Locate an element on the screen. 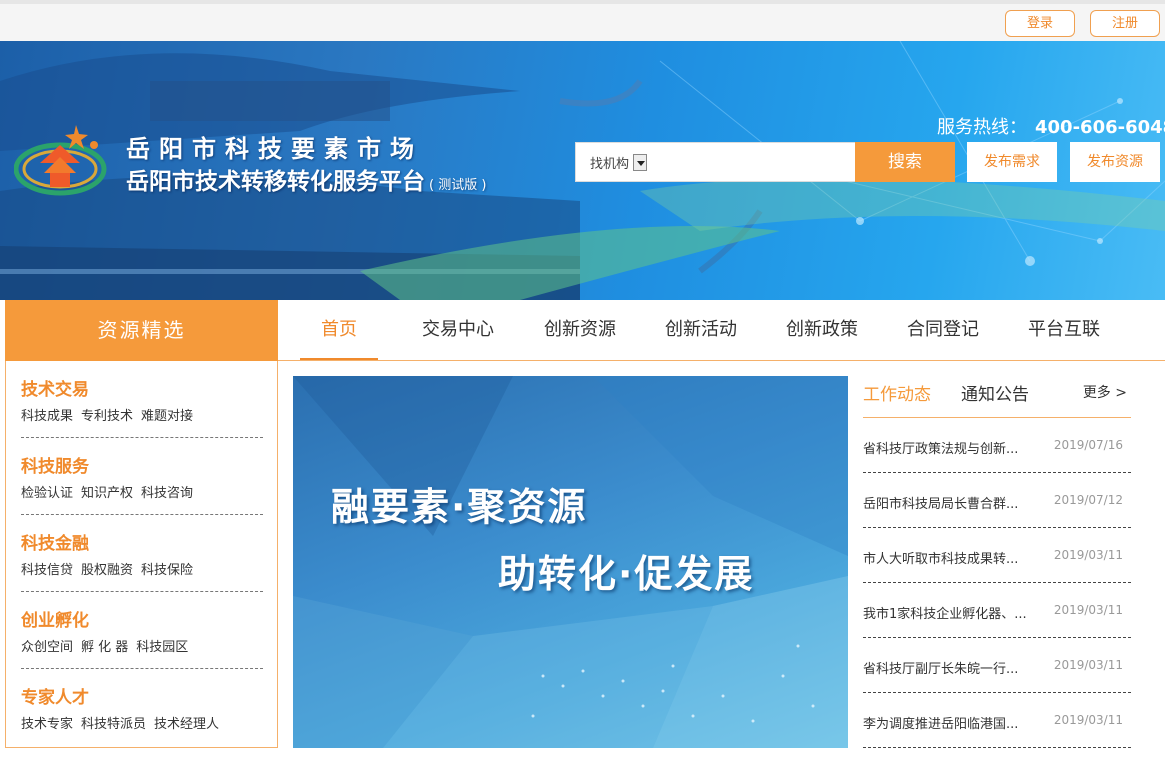 This screenshot has width=1165, height=768. news-date: 2019/07/16 is located at coordinates (1088, 445).